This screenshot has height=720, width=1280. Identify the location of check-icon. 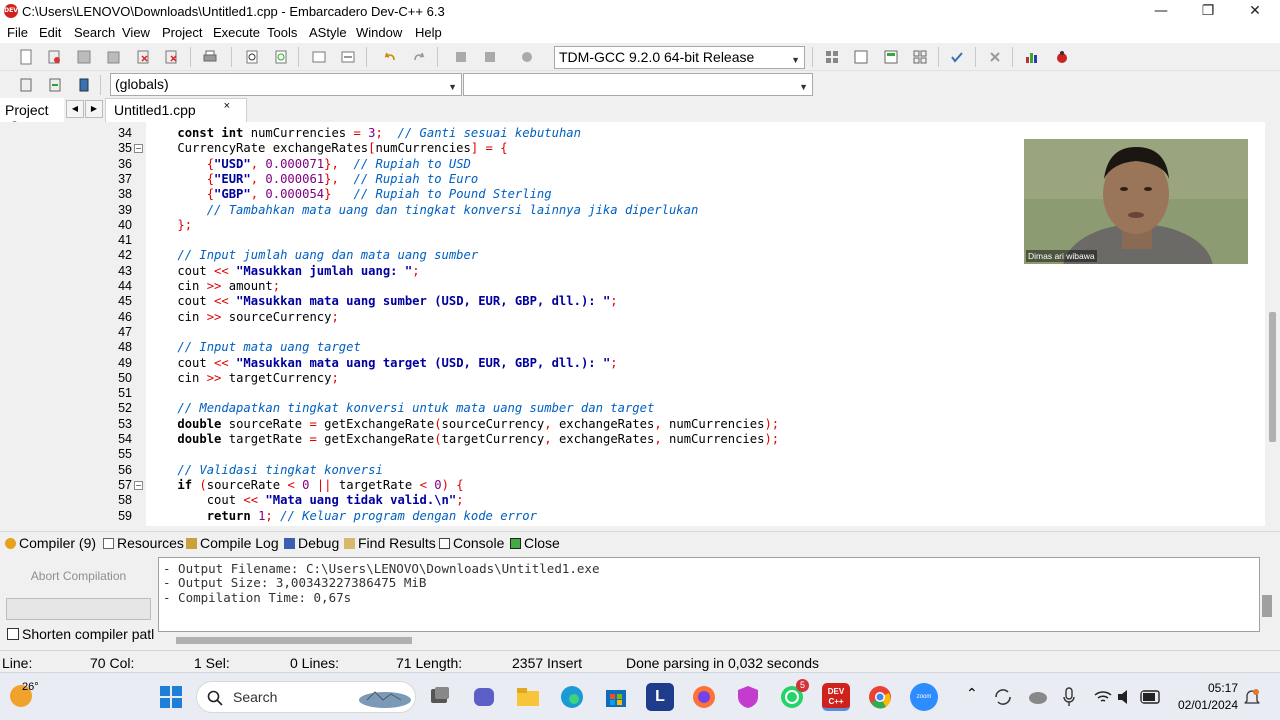
(957, 57).